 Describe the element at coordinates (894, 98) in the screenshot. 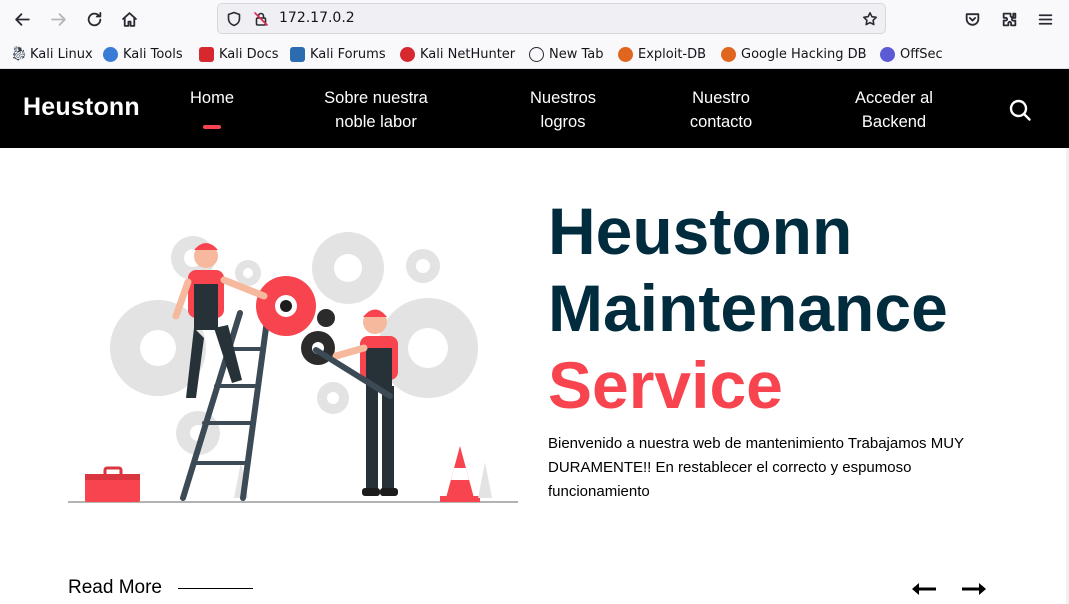

I see `nav-label: Acceder al` at that location.